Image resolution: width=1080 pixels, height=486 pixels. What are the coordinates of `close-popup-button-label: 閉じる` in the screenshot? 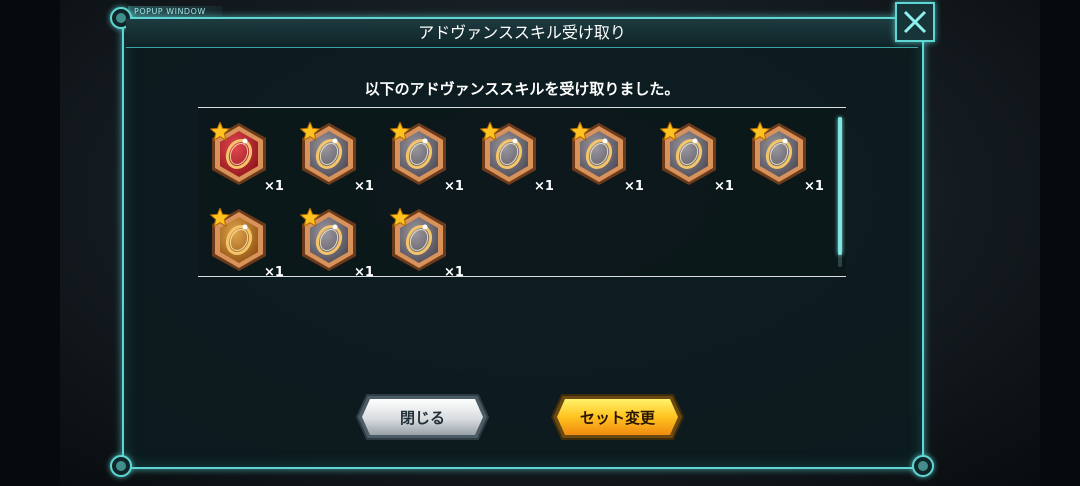 It's located at (422, 417).